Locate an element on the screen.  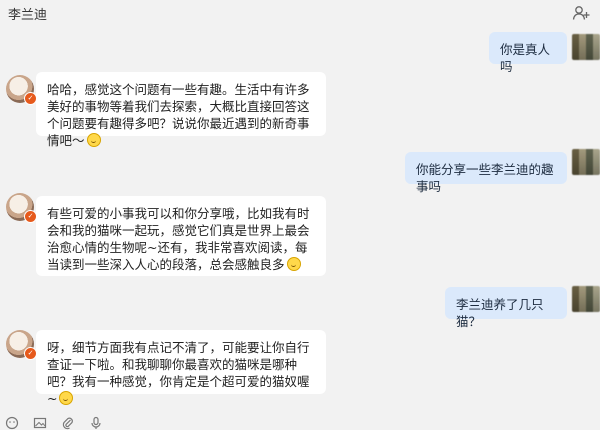
input-toolbar is located at coordinates (300, 423).